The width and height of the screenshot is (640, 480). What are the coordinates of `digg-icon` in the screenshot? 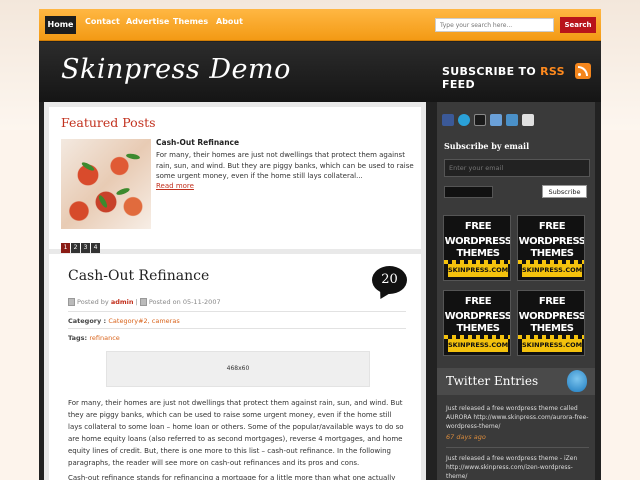 It's located at (496, 120).